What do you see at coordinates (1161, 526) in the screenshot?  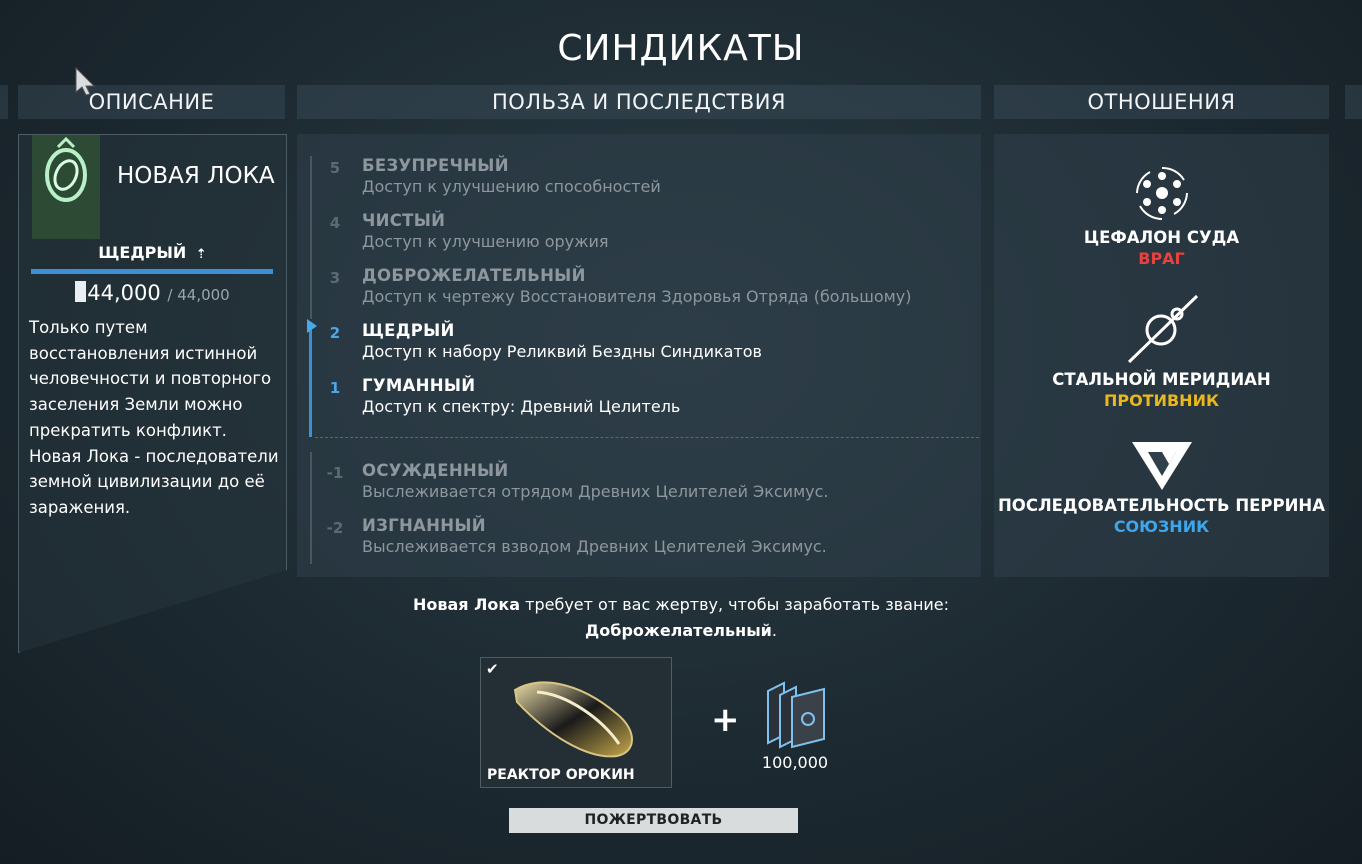 I see `relation-status: СОЮЗНИК` at bounding box center [1161, 526].